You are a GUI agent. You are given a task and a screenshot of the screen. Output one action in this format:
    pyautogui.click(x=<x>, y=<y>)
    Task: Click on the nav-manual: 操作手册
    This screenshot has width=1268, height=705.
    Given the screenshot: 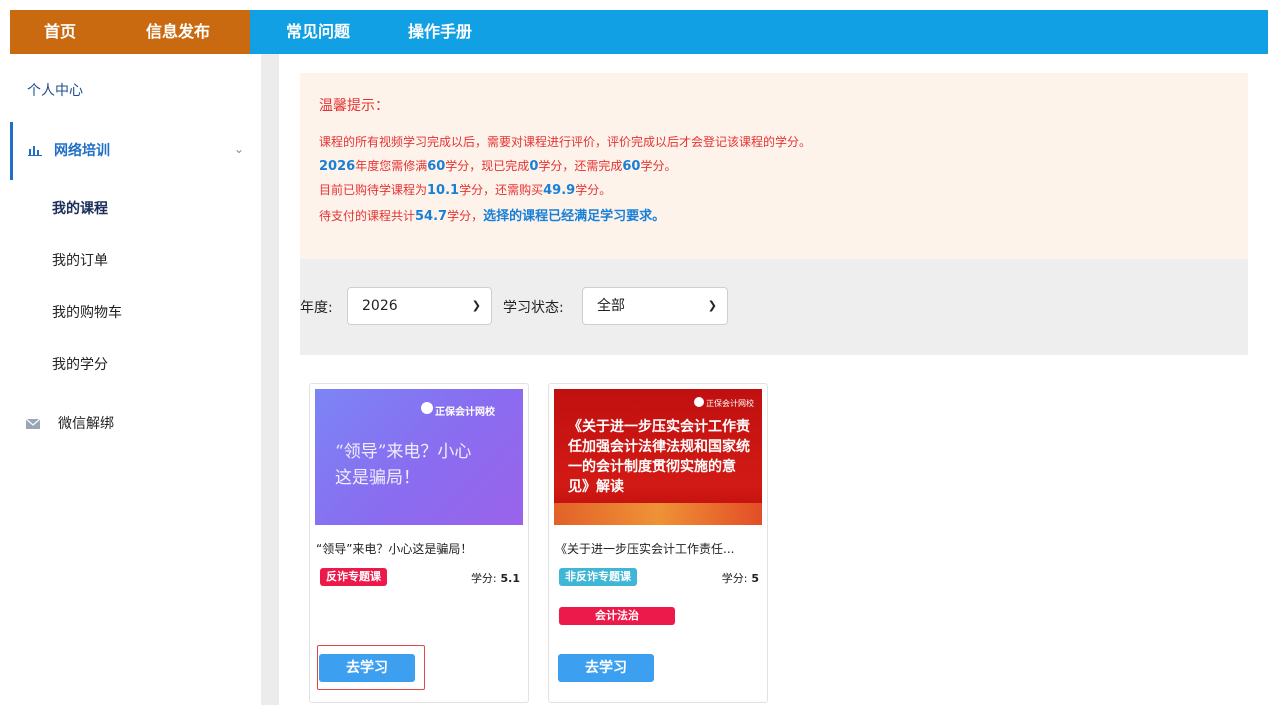 What is the action you would take?
    pyautogui.click(x=440, y=32)
    